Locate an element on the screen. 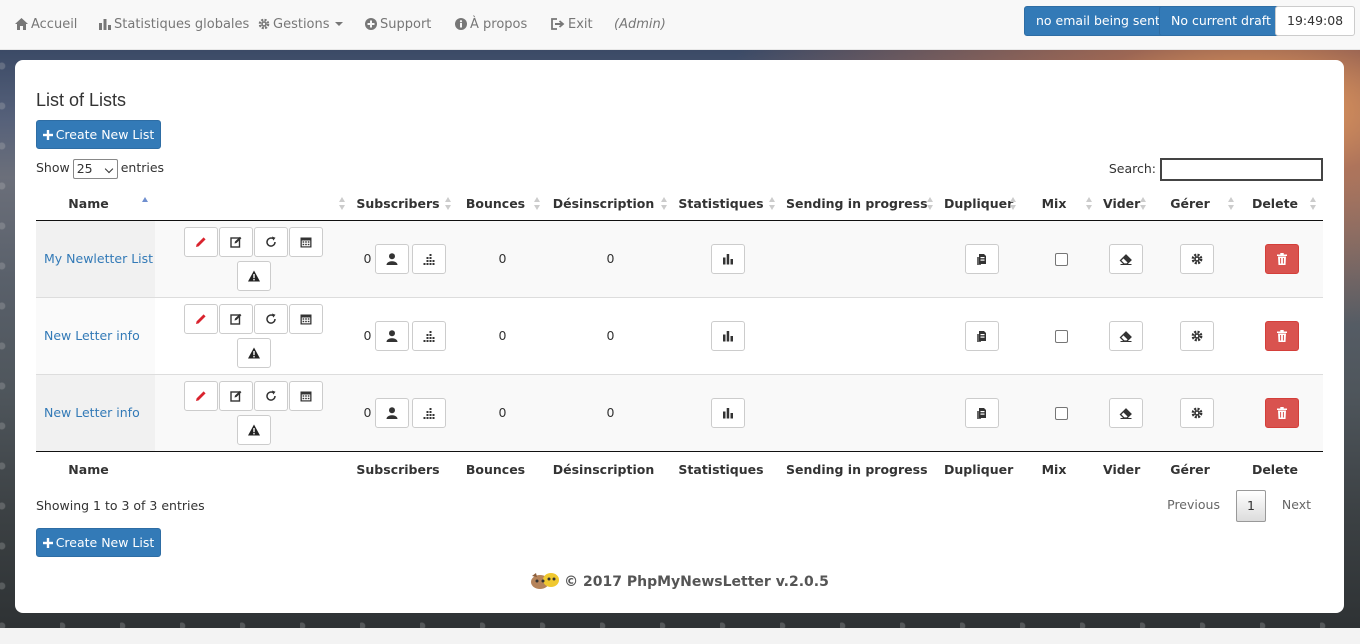 This screenshot has width=1360, height=644. list-name-cell: My Newletter List is located at coordinates (95, 258).